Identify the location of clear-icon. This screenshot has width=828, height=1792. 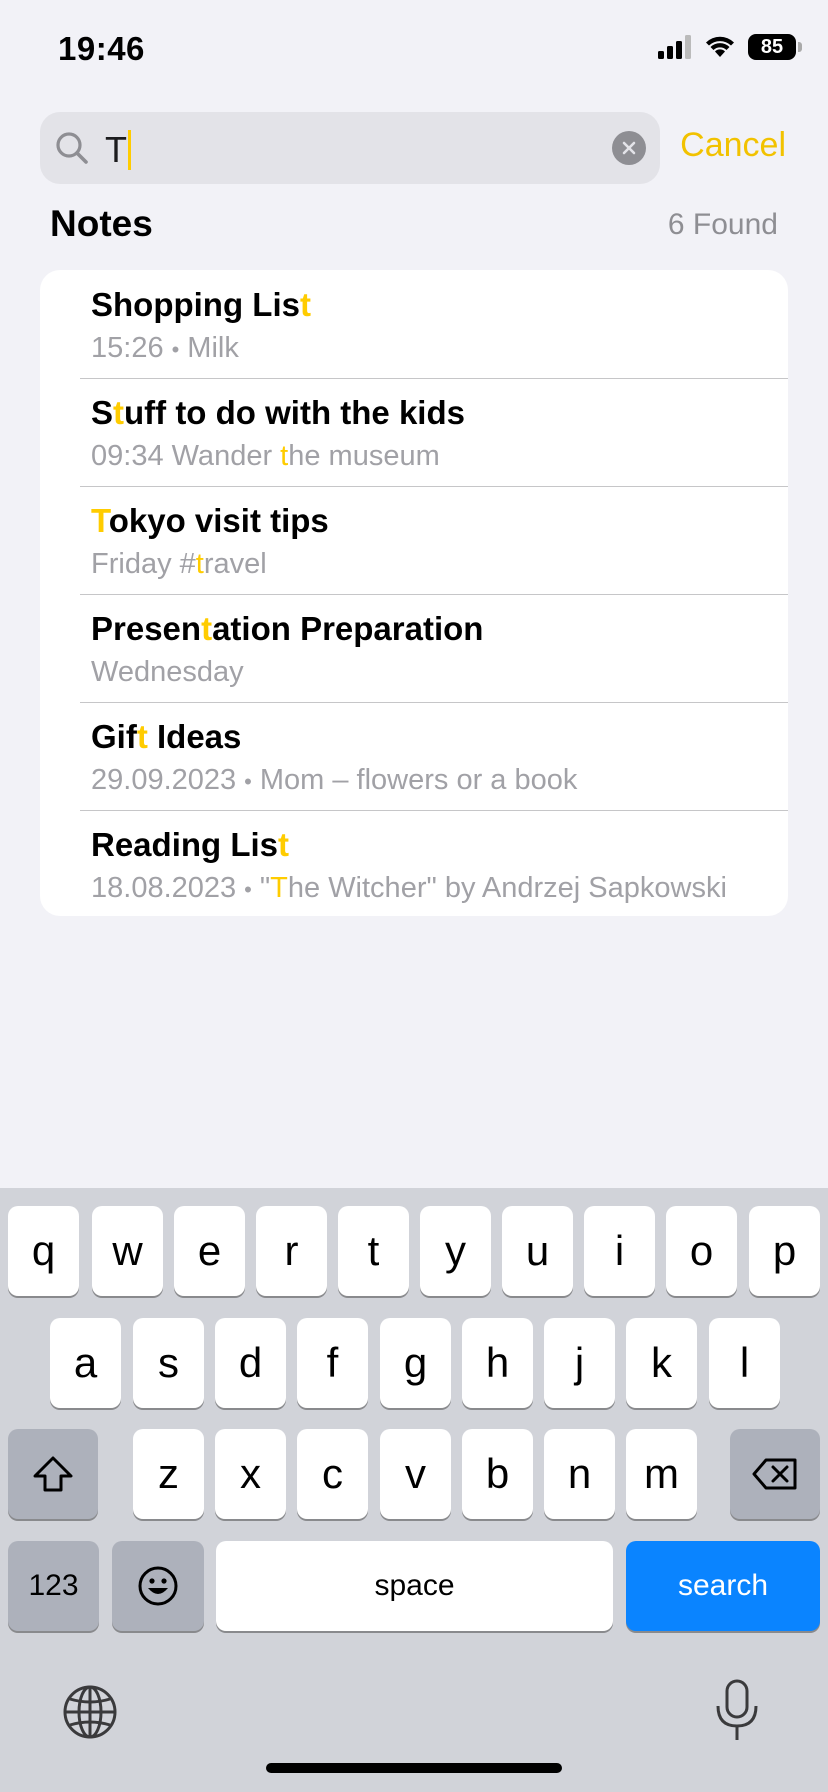
(629, 148).